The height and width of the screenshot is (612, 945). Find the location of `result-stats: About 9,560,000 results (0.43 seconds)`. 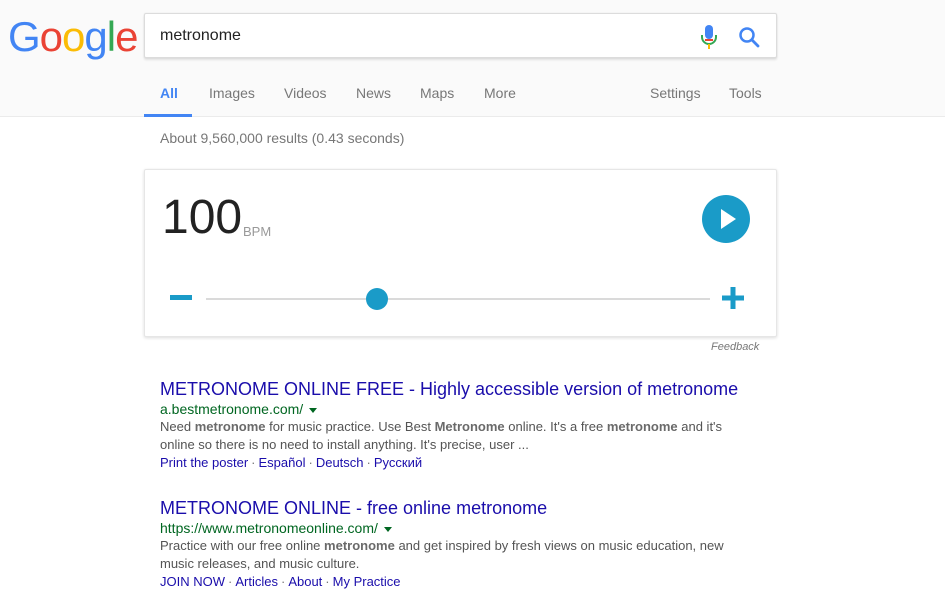

result-stats: About 9,560,000 results (0.43 seconds) is located at coordinates (282, 138).